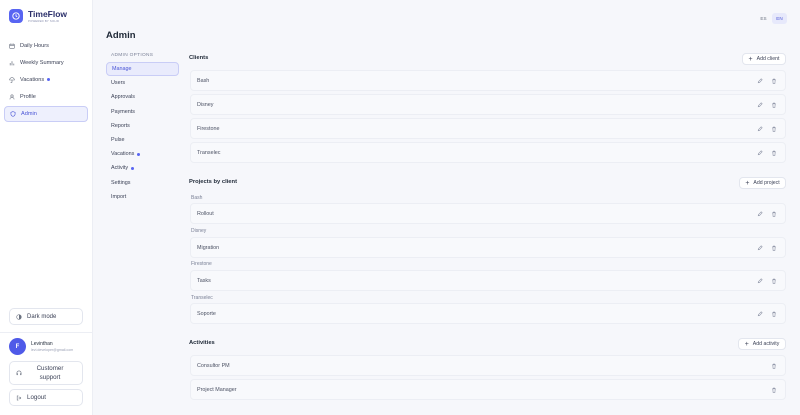  Describe the element at coordinates (199, 58) in the screenshot. I see `clients-section-title: Clients` at that location.